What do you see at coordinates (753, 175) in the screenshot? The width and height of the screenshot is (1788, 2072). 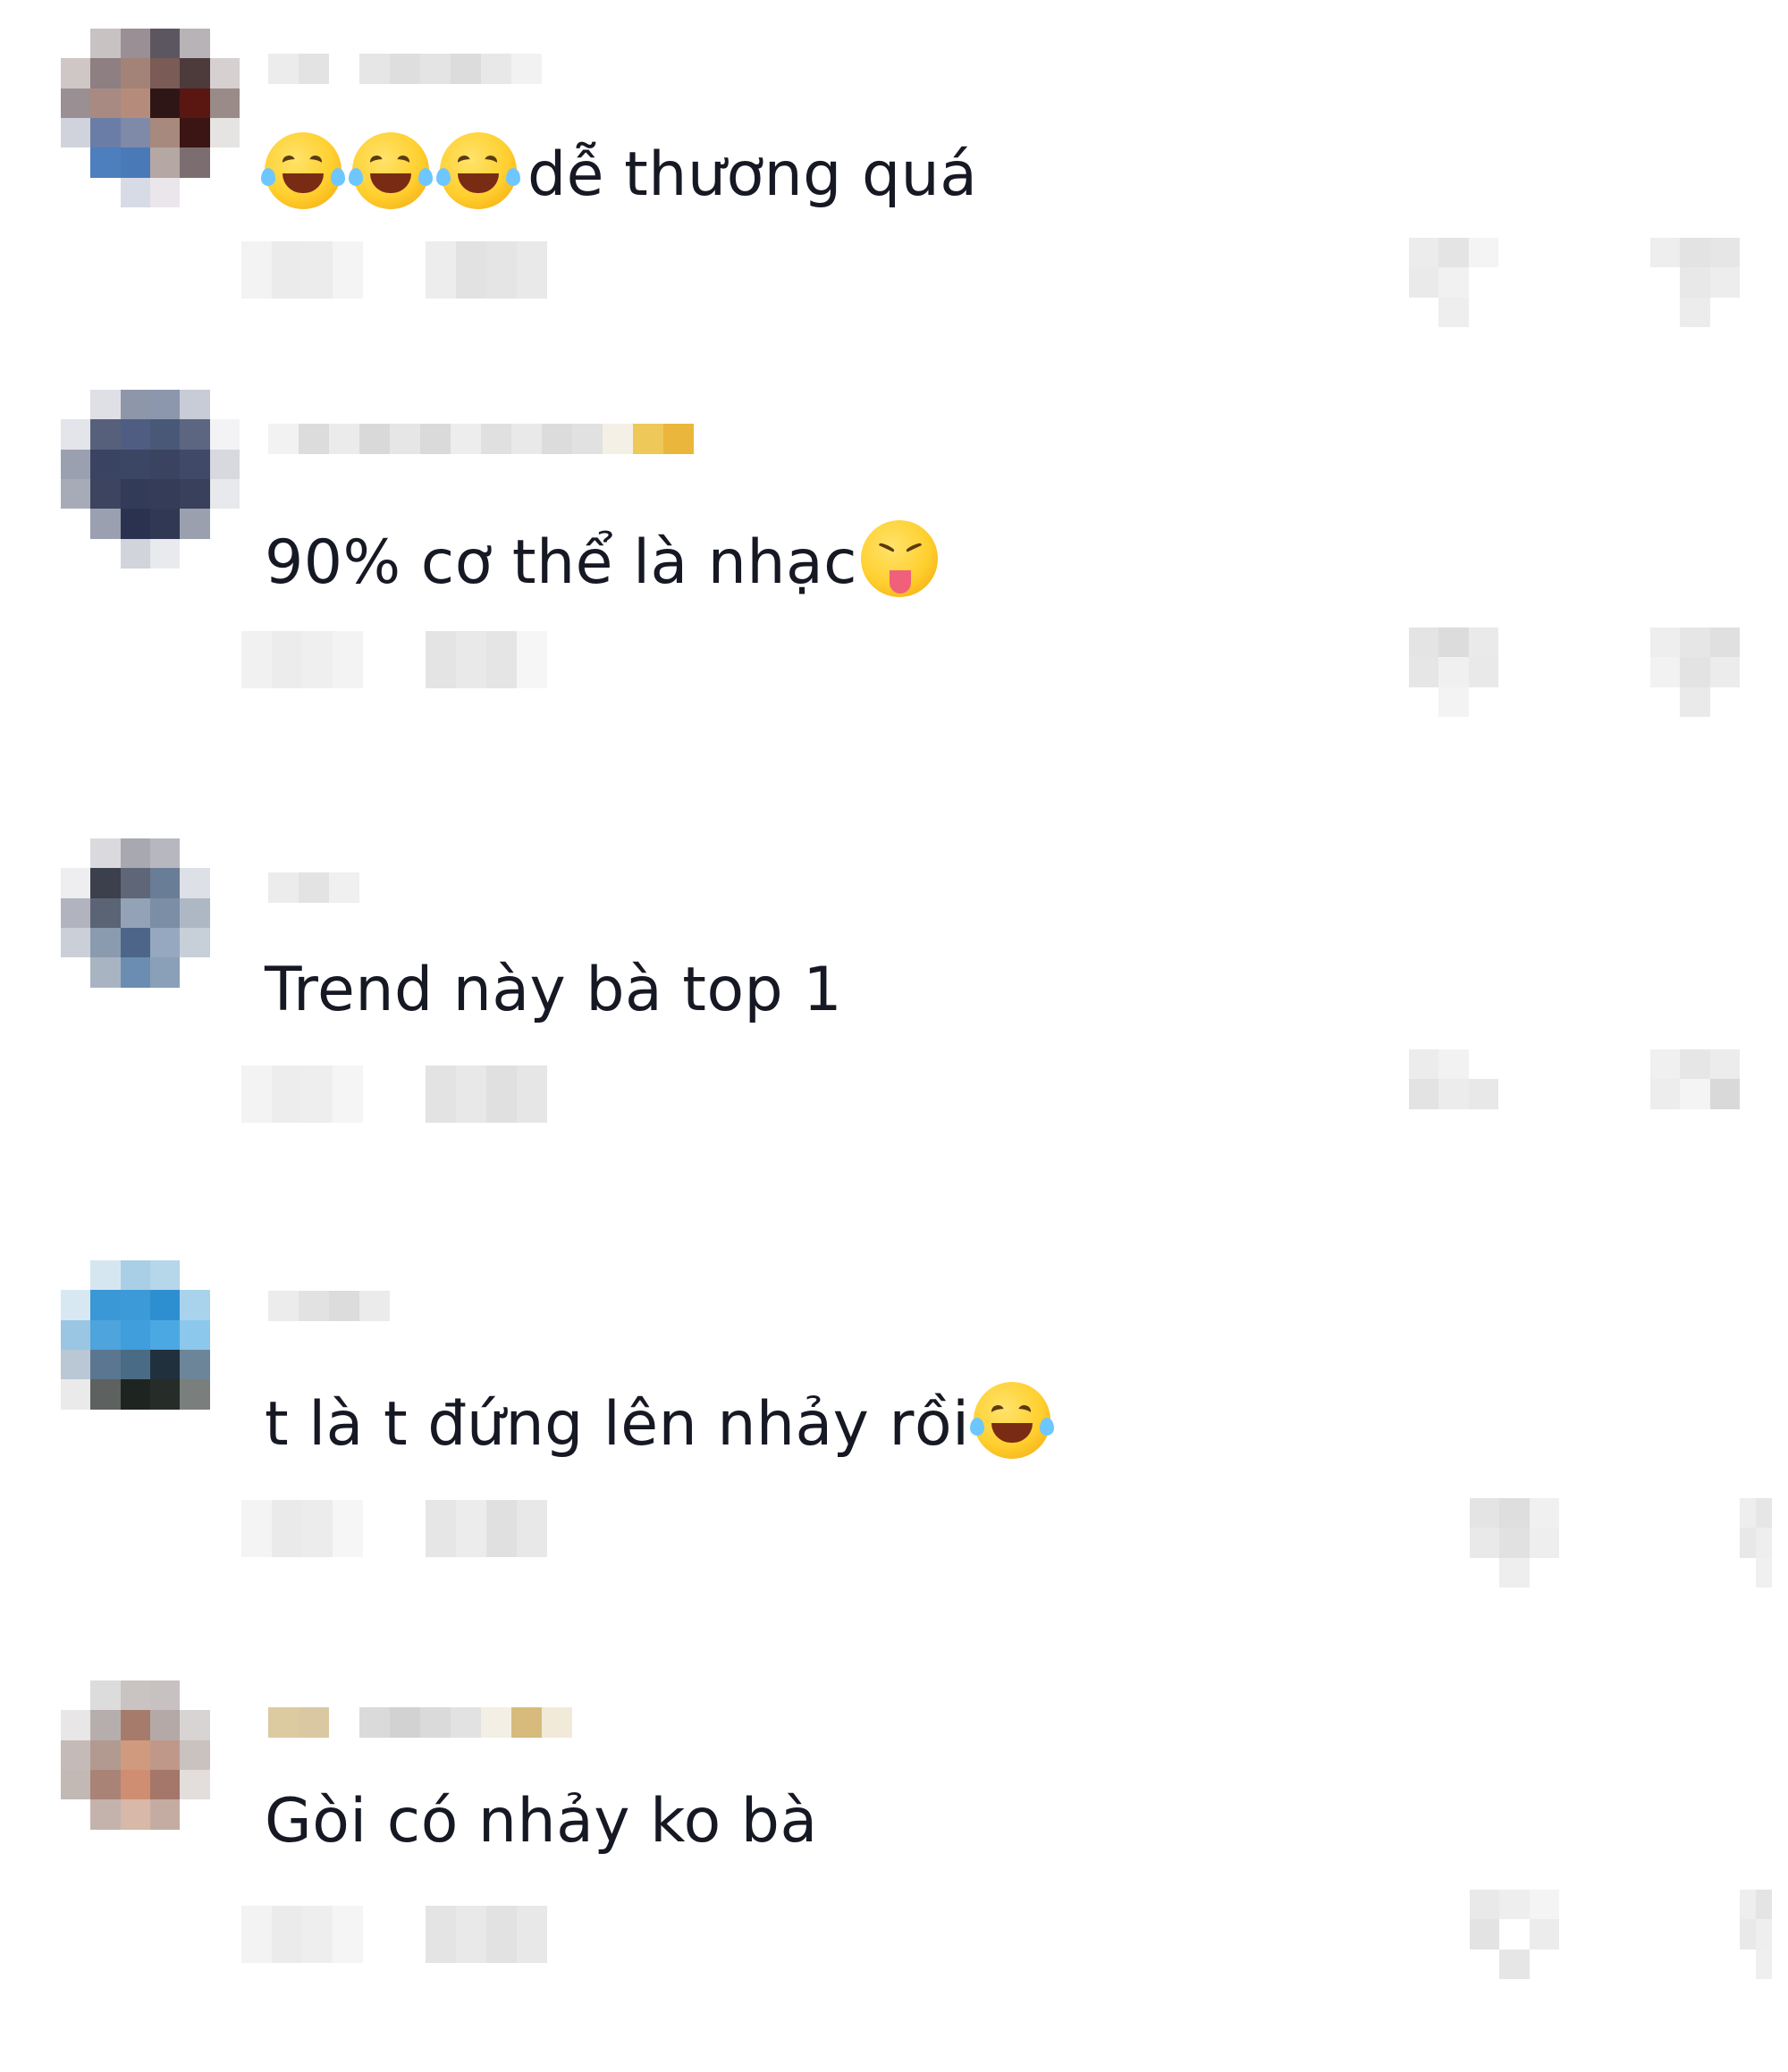 I see `comment-text-content: dễ thương quá` at bounding box center [753, 175].